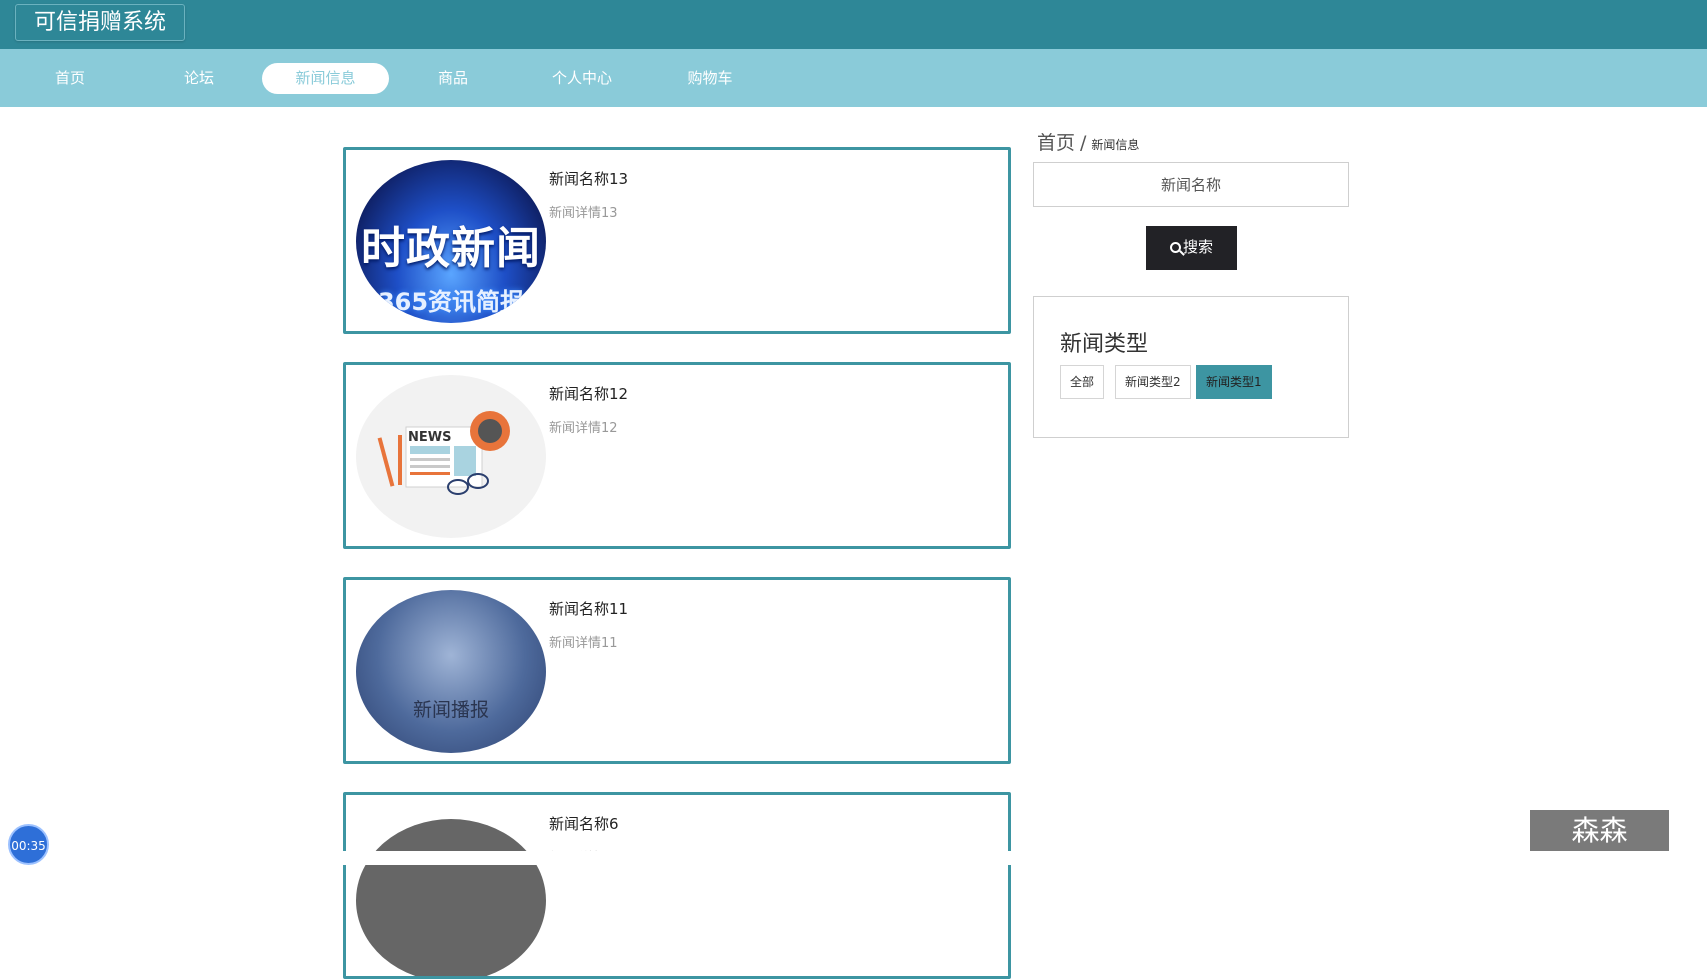 The image size is (1707, 979). Describe the element at coordinates (583, 643) in the screenshot. I see `news-detail: 新闻详情11` at that location.